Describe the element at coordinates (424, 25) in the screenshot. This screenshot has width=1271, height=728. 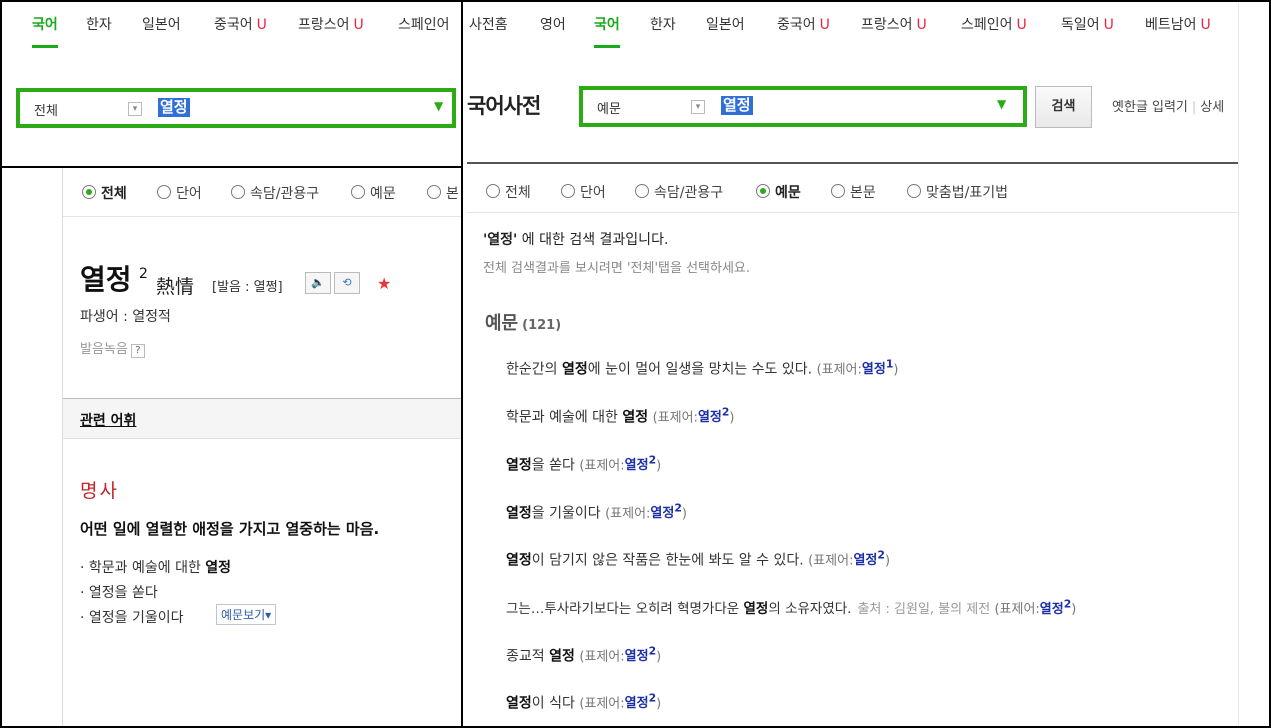
I see `nav-tab-spanish: 스페인어` at that location.